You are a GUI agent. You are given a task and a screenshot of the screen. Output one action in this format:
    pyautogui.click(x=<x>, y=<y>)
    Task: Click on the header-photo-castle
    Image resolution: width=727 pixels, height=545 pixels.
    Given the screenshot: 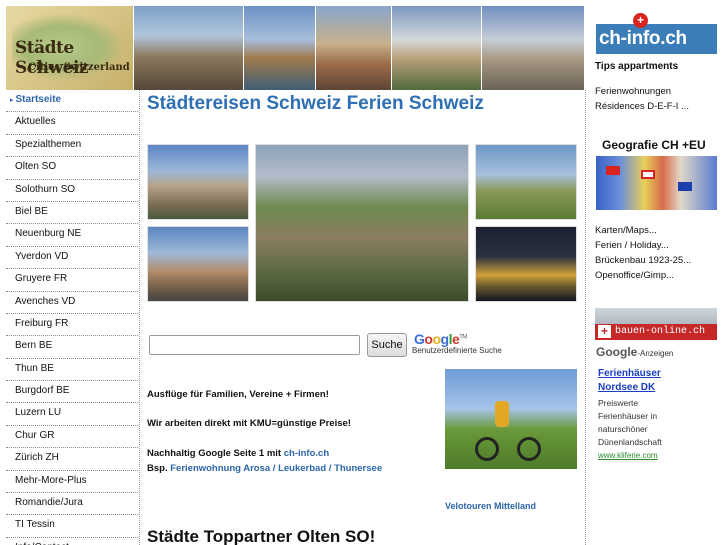 What is the action you would take?
    pyautogui.click(x=436, y=48)
    